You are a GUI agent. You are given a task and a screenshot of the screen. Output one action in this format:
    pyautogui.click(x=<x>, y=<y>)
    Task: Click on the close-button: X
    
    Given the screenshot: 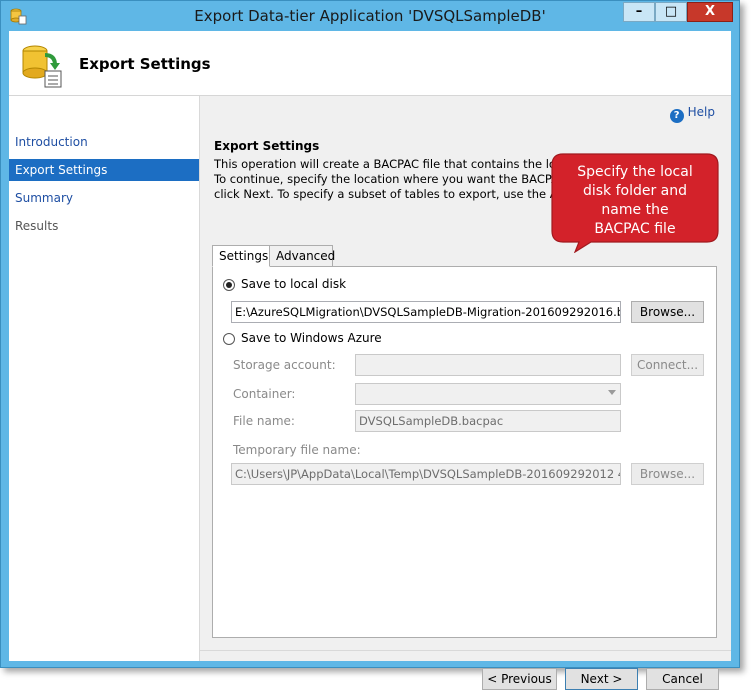 What is the action you would take?
    pyautogui.click(x=710, y=12)
    